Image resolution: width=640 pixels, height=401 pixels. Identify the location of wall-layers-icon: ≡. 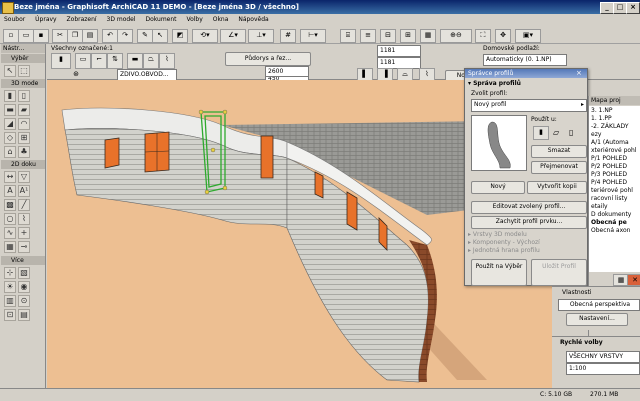
(368, 36).